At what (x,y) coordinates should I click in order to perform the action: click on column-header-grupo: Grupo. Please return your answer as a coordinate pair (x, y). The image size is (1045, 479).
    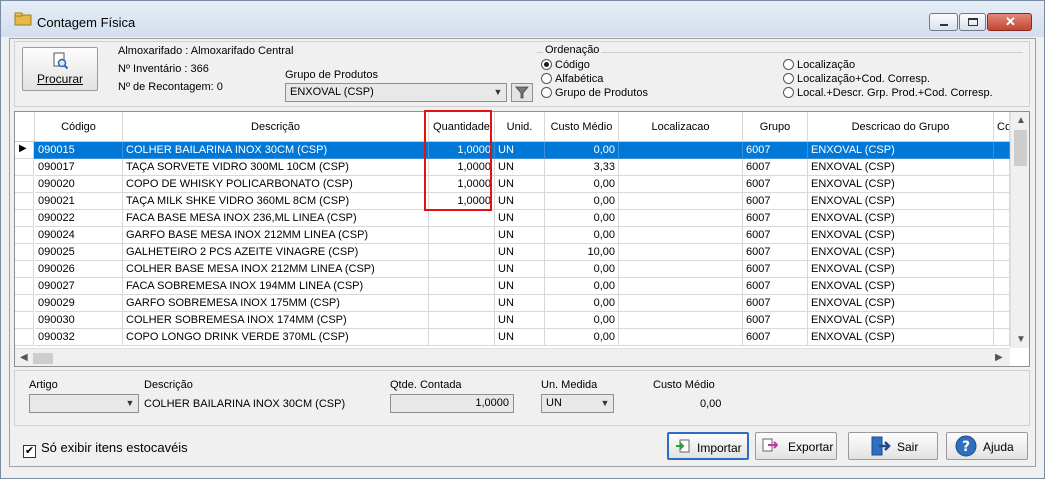
    Looking at the image, I should click on (775, 127).